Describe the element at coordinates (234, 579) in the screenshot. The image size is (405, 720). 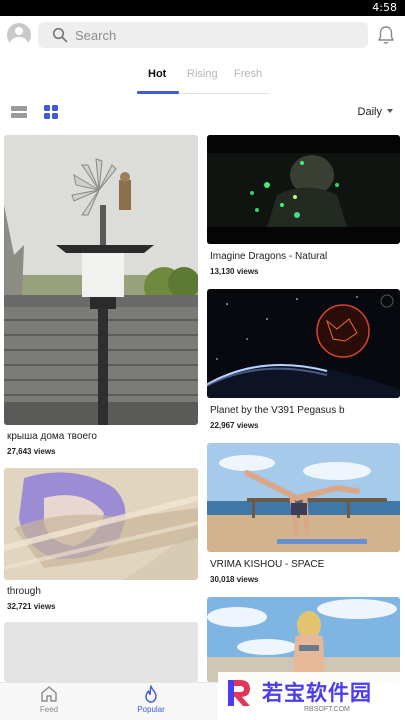
I see `video-views: 30,018 views` at that location.